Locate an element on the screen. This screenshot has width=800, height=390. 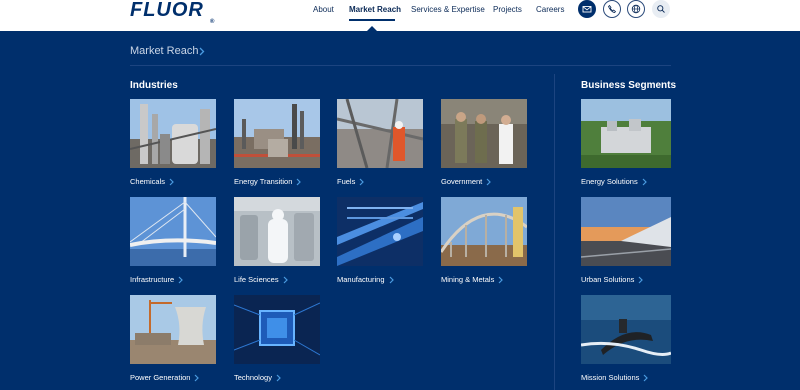
tile-mission-solutions: Mission Solutions is located at coordinates (626, 338).